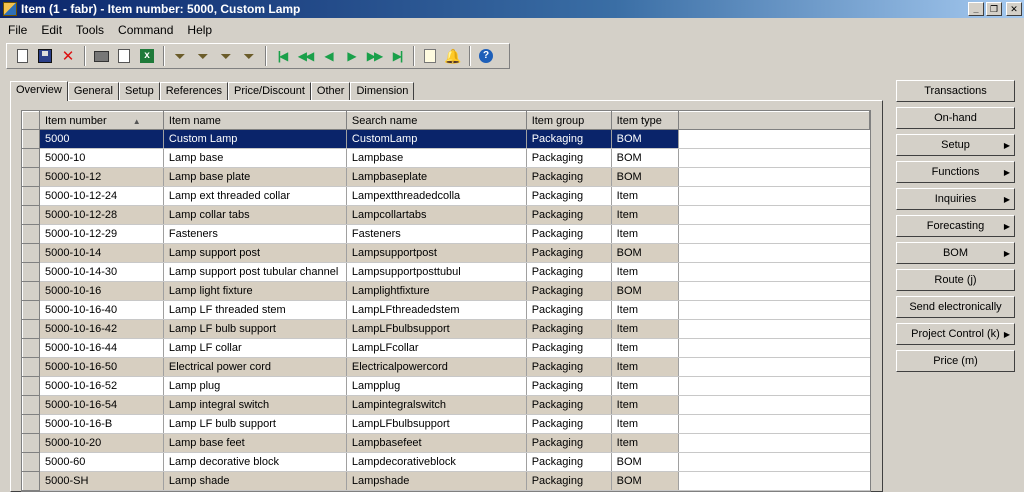  What do you see at coordinates (203, 56) in the screenshot?
I see `filter-button: ⏷` at bounding box center [203, 56].